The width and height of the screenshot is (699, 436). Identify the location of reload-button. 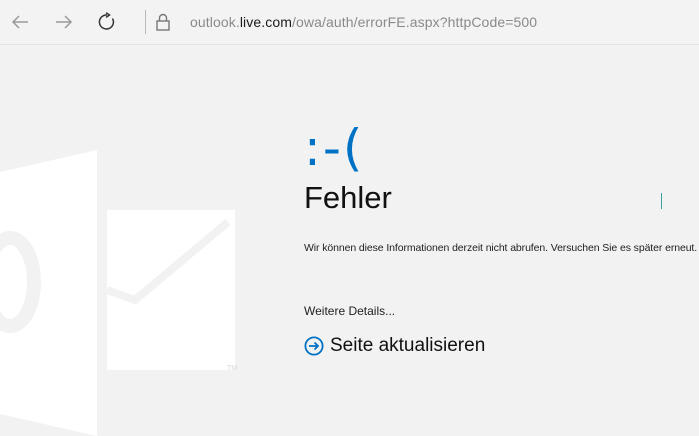
(107, 22).